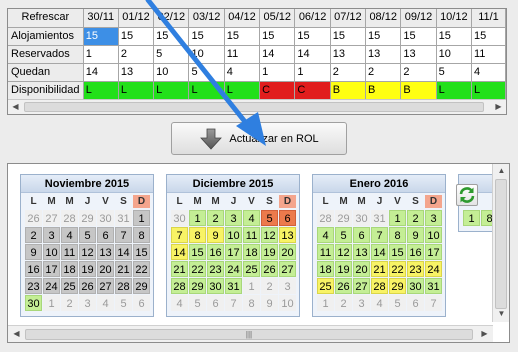 The image size is (518, 352). I want to click on calendar-vertical-scrollbar: ▲ ▼, so click(500, 243).